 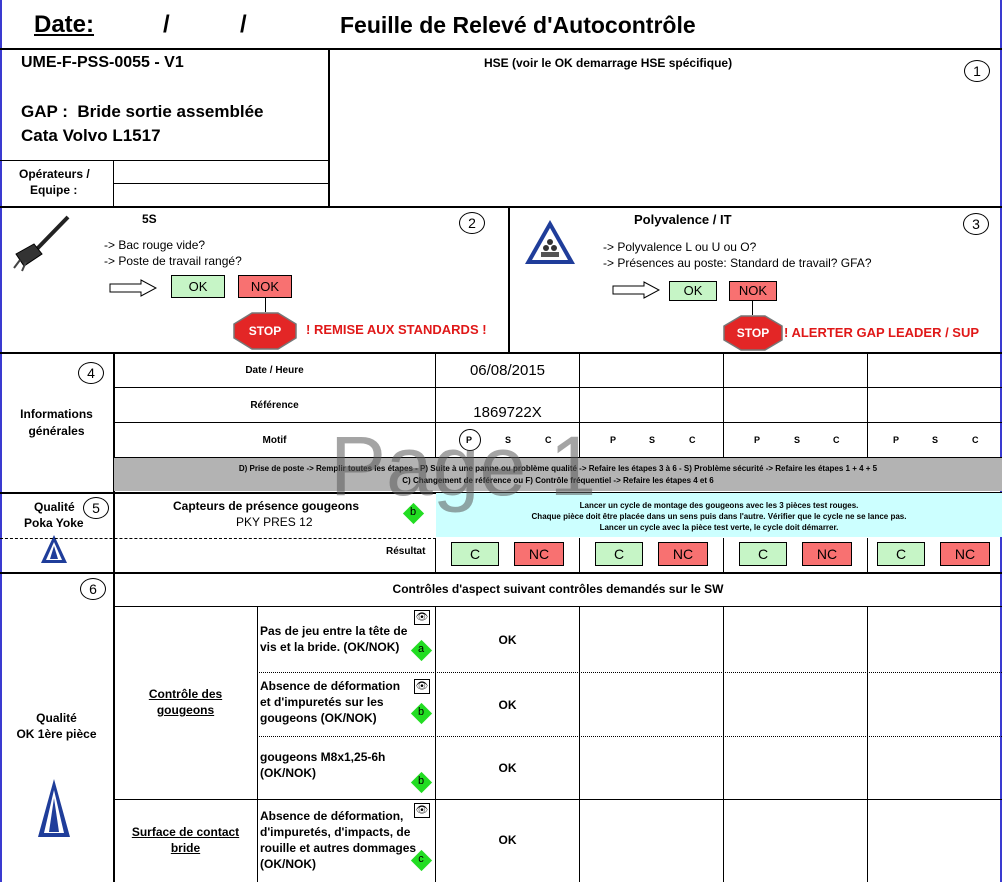 What do you see at coordinates (173, 261) in the screenshot?
I see `check-5s-workstation: -> Poste de travail rangé?` at bounding box center [173, 261].